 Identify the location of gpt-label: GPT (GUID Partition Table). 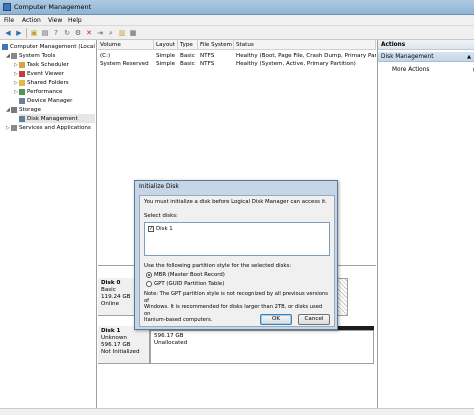
(189, 284).